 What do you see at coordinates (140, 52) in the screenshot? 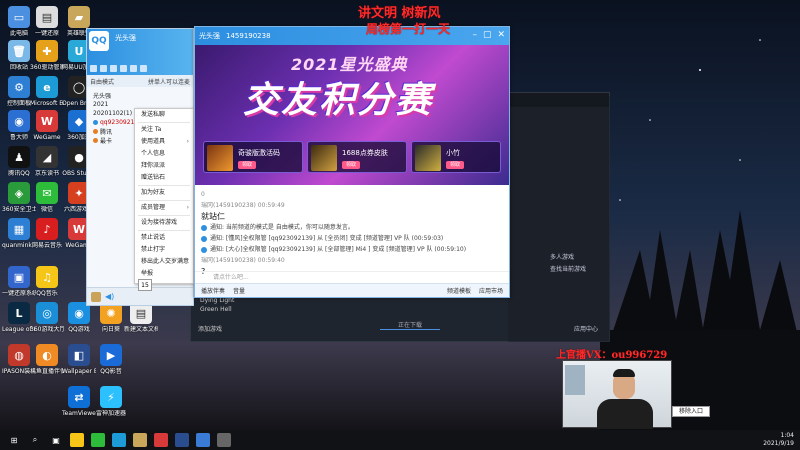
I see `qq-panel-header: QQ 光头强` at bounding box center [140, 52].